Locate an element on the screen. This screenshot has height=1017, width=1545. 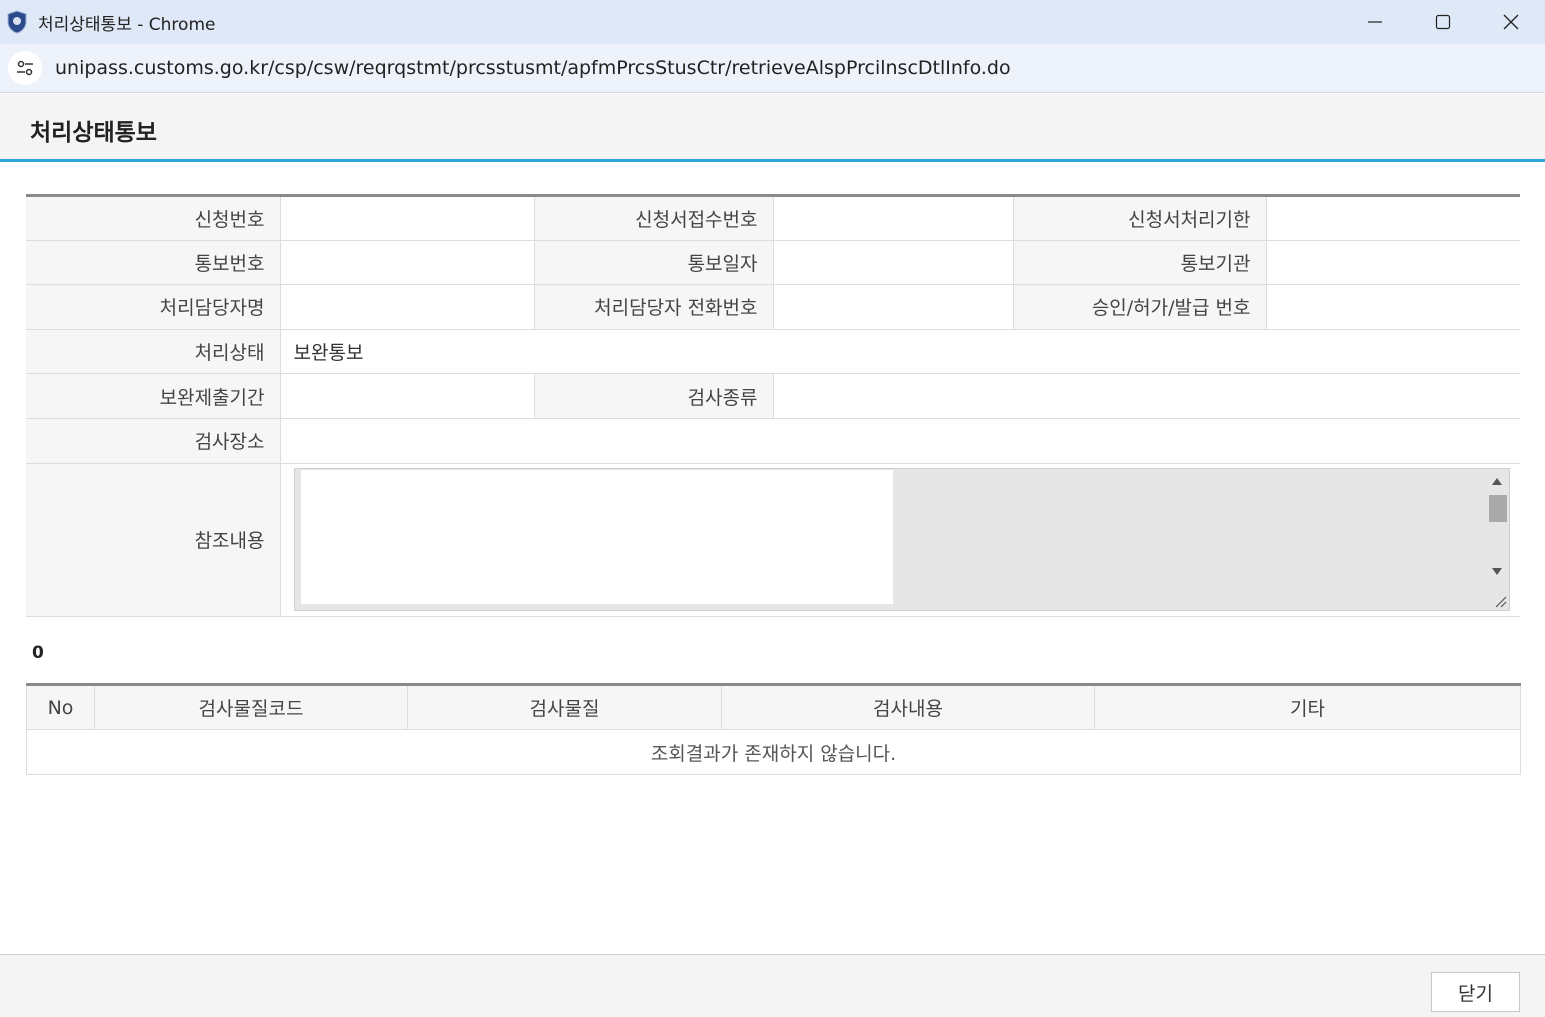
officer-name-value is located at coordinates (407, 307).